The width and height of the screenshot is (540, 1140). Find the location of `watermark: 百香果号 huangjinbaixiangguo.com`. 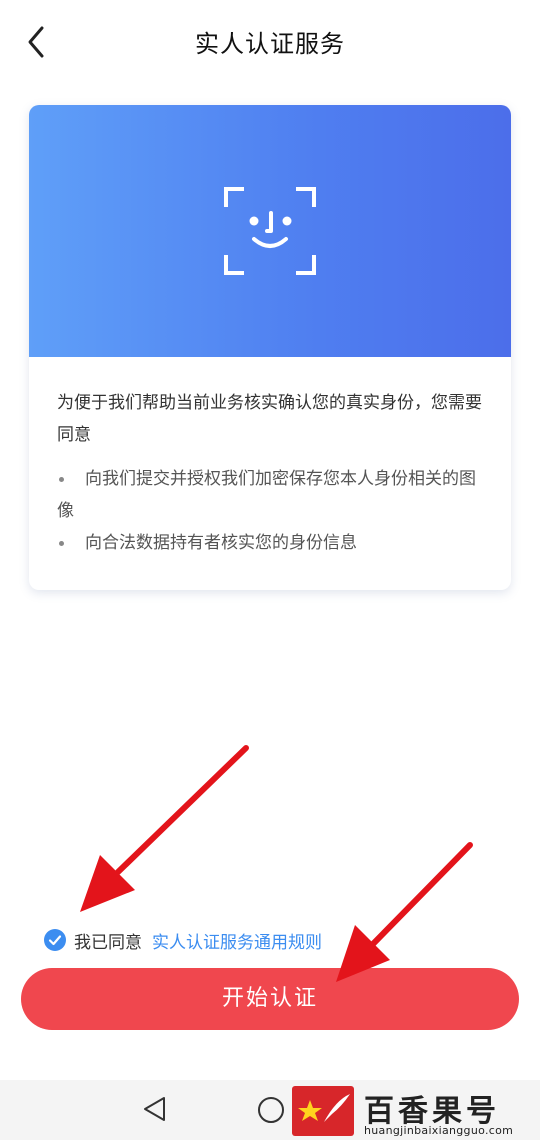

watermark: 百香果号 huangjinbaixiangguo.com is located at coordinates (415, 1112).